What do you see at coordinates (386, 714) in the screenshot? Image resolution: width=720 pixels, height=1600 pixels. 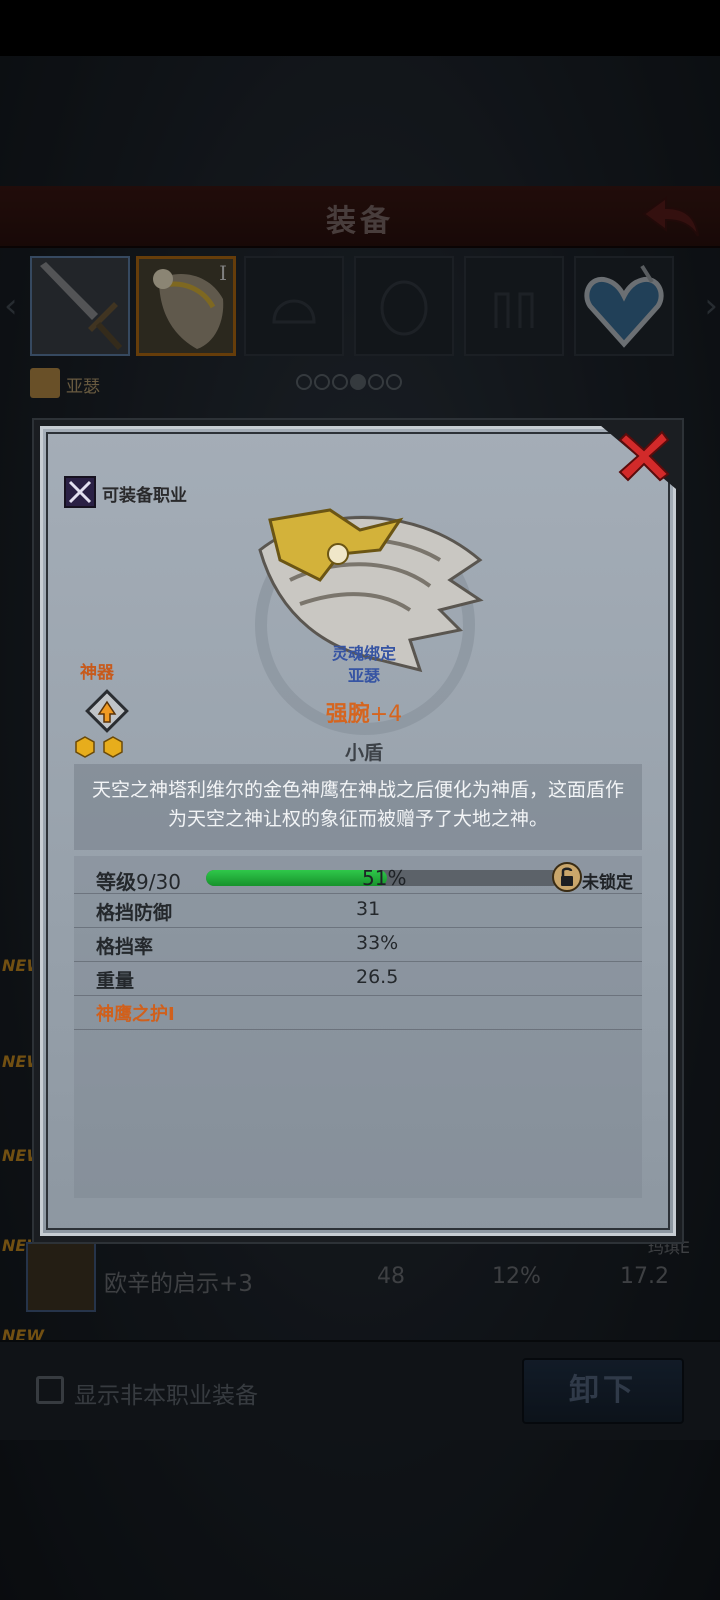 I see `item-enhance-level: +4` at bounding box center [386, 714].